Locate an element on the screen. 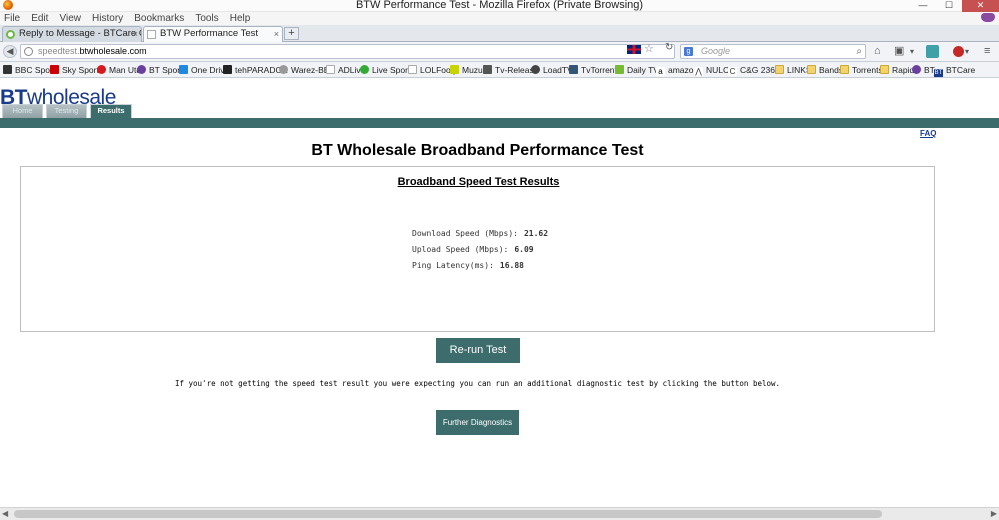 This screenshot has height=520, width=999. bookmark-item: ⋀ NULC is located at coordinates (711, 69).